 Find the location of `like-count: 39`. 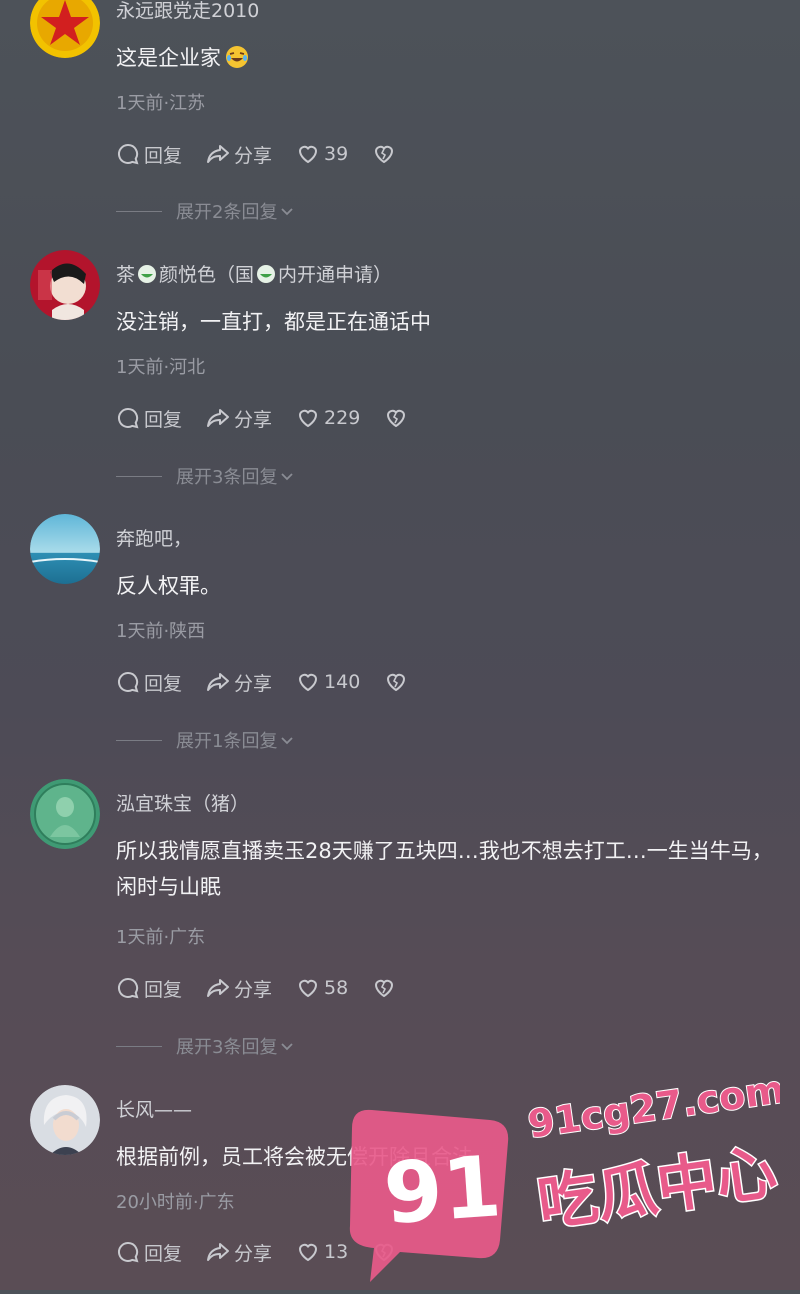

like-count: 39 is located at coordinates (336, 154).